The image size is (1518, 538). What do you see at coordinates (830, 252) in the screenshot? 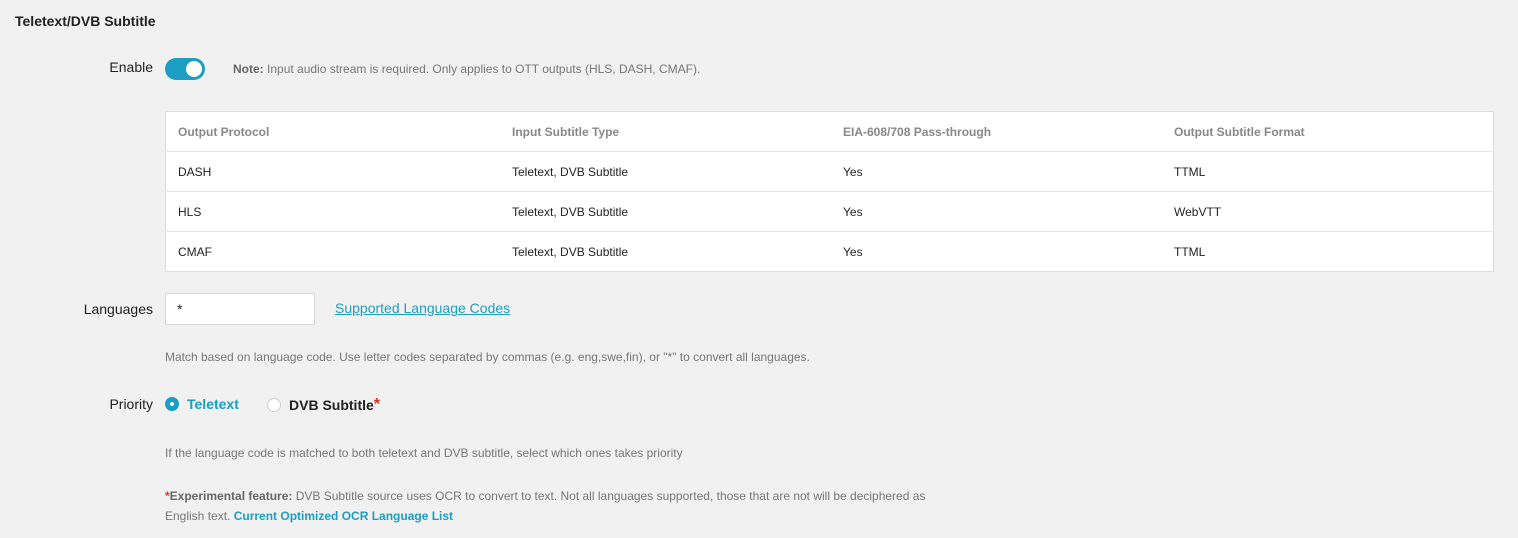
I see `table-row: CMAF Teletext, DVB Subtitle Yes TTML` at bounding box center [830, 252].